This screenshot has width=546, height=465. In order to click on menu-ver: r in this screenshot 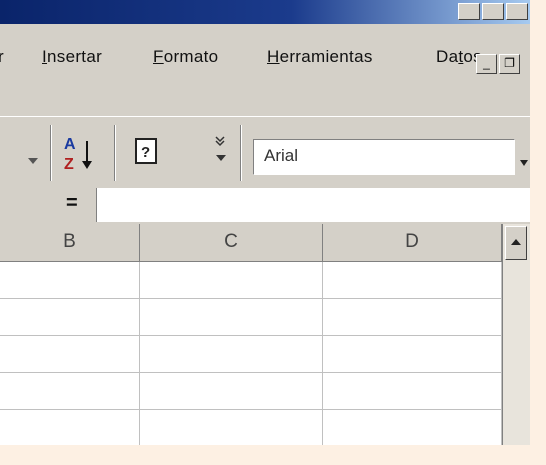, I will do `click(2, 57)`.